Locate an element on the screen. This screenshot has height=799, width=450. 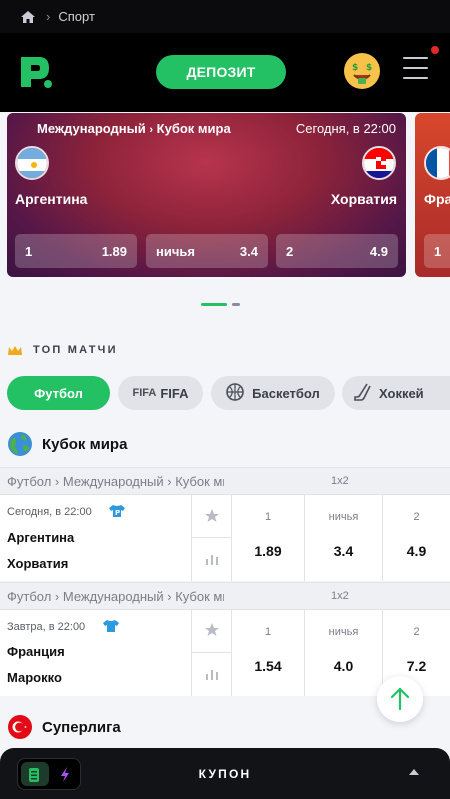
next-match-team: Фра is located at coordinates (437, 199).